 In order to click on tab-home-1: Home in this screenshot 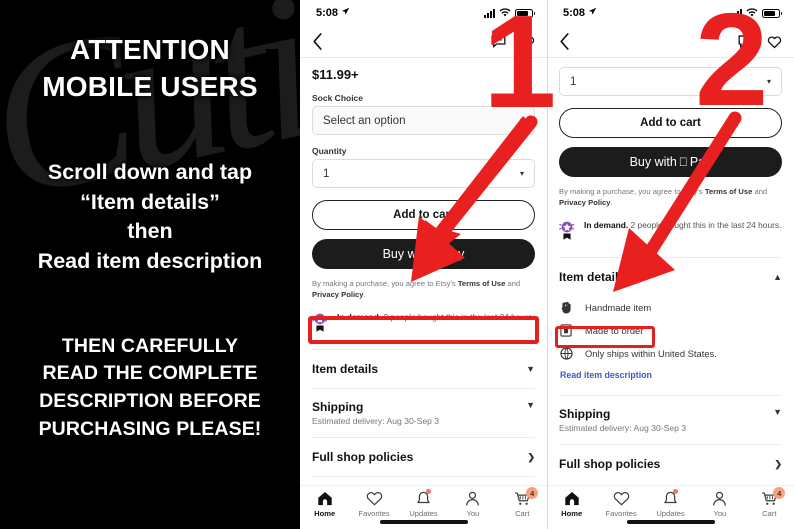, I will do `click(324, 504)`.